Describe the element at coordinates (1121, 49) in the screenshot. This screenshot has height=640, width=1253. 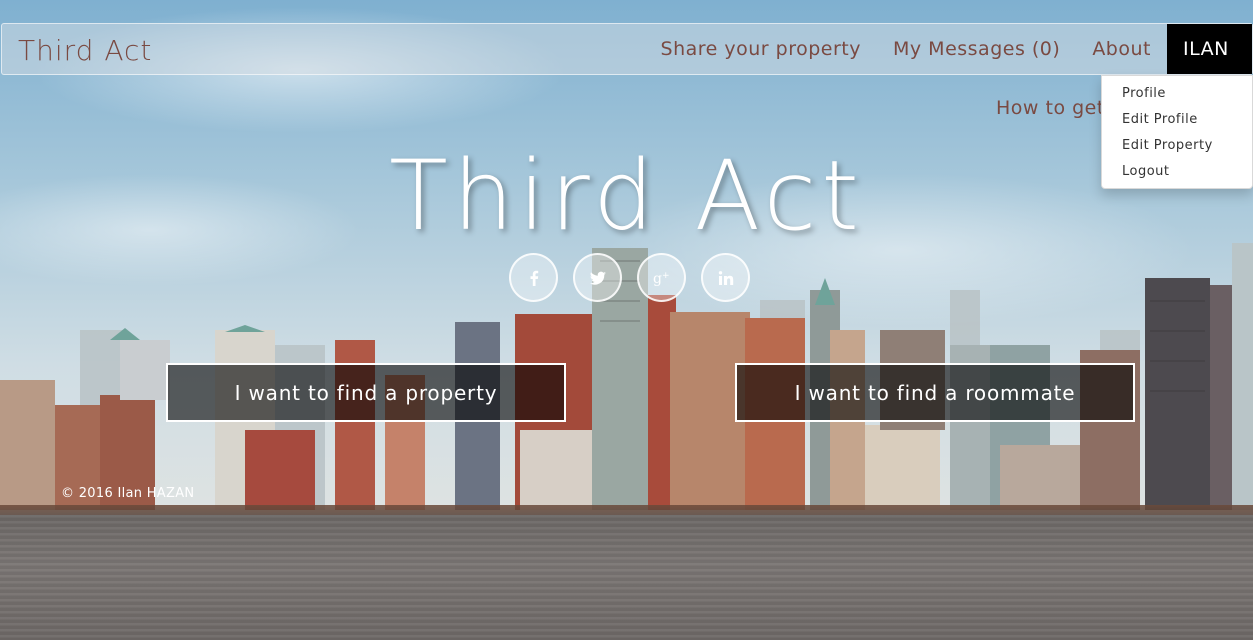
I see `nav-about: About` at that location.